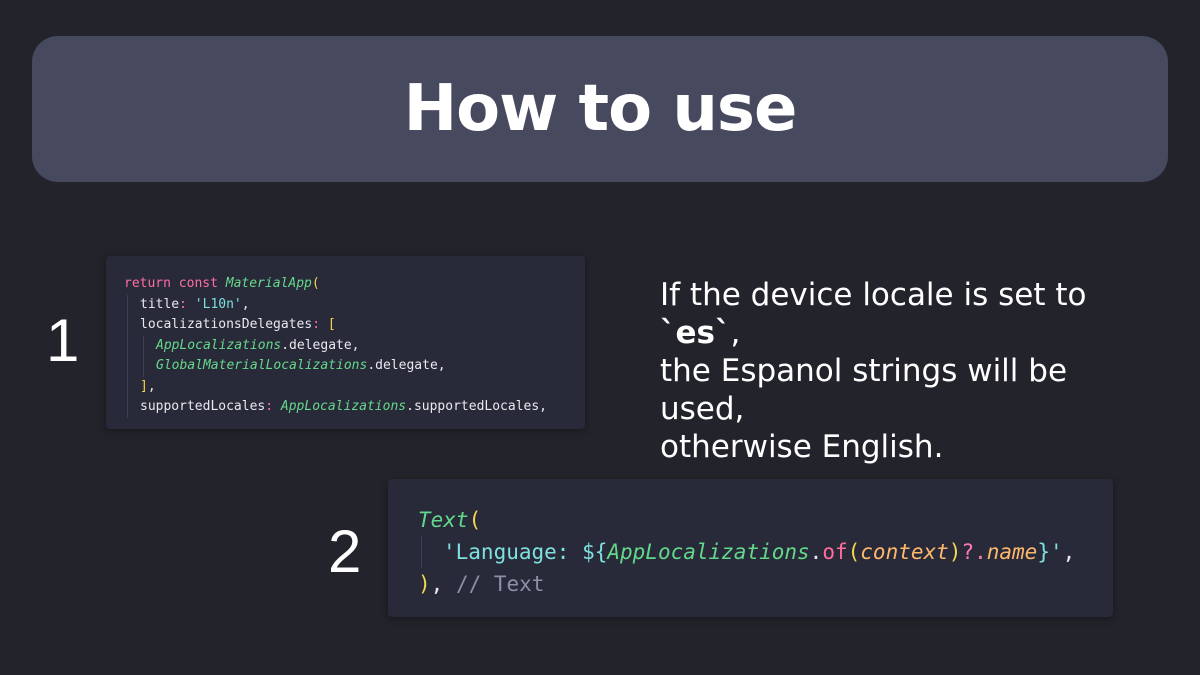 This screenshot has height=675, width=1200. Describe the element at coordinates (335, 325) in the screenshot. I see `code-line: localizationsDelegates: [` at that location.